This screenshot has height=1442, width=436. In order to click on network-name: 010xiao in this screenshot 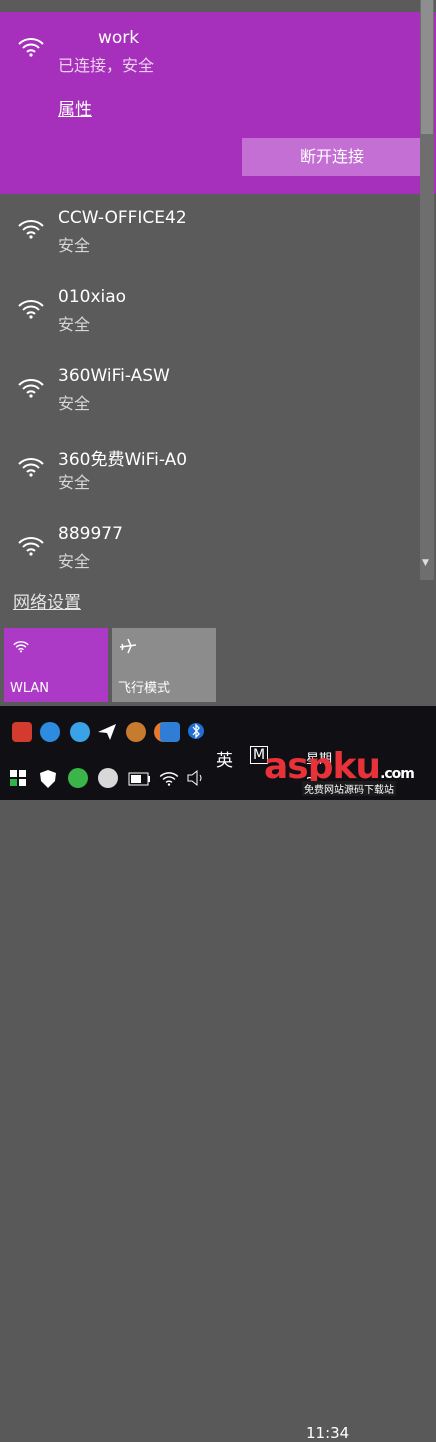, I will do `click(92, 297)`.